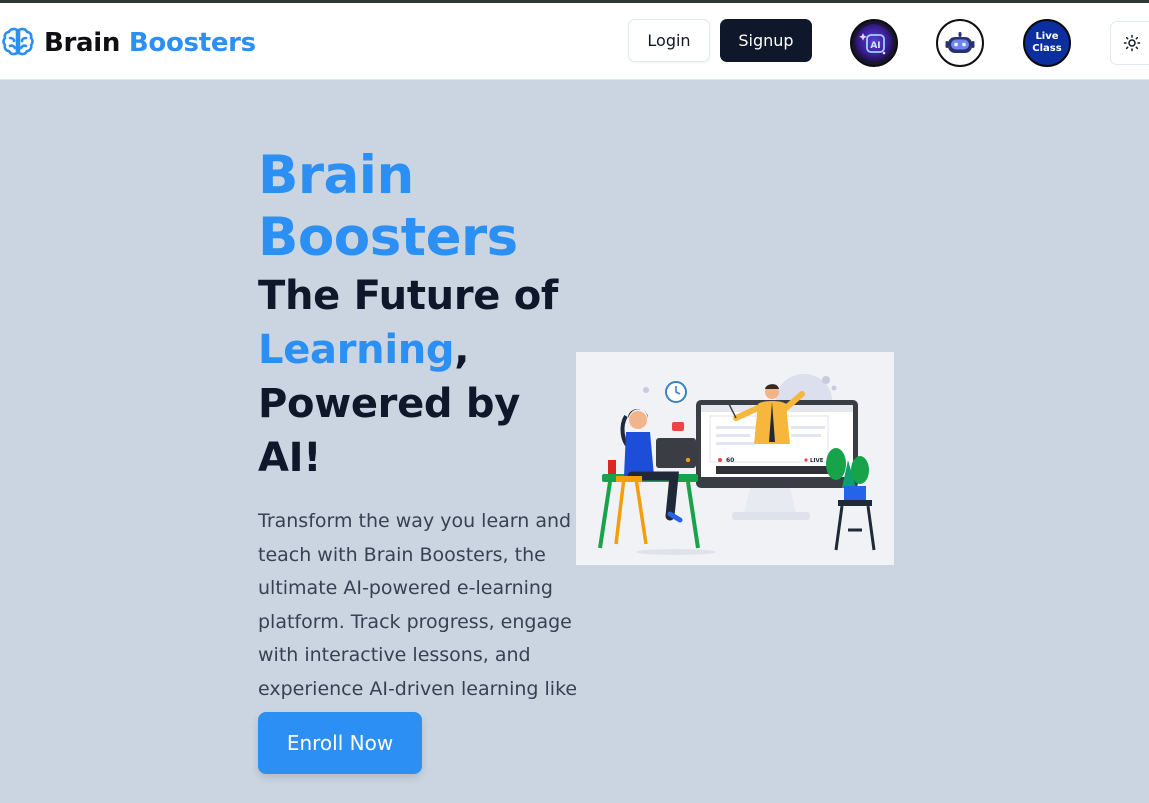  I want to click on ai-badge-text: AI, so click(875, 46).